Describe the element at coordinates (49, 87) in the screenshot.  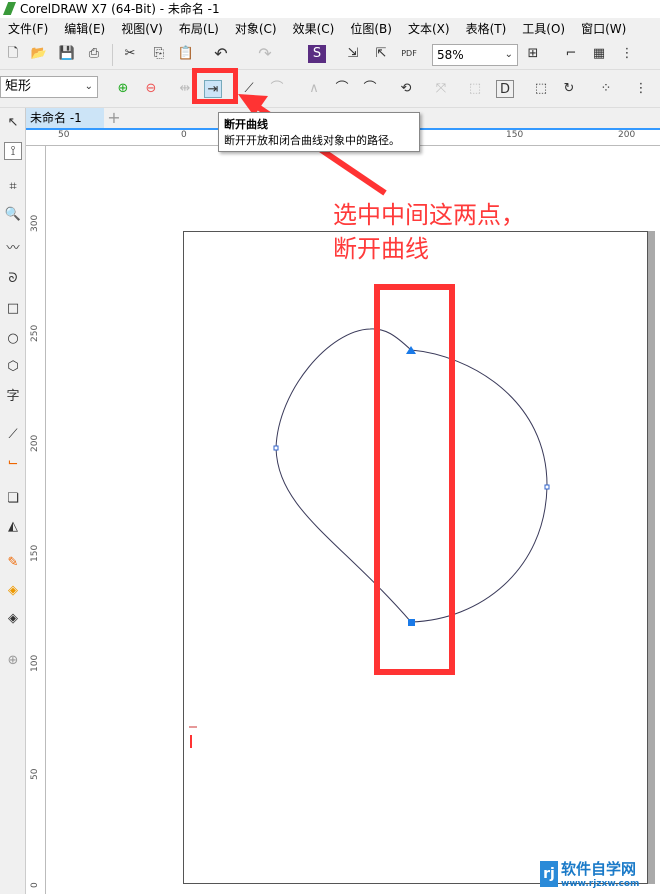
I see `shape-type-select: 矩形 ⌄` at that location.